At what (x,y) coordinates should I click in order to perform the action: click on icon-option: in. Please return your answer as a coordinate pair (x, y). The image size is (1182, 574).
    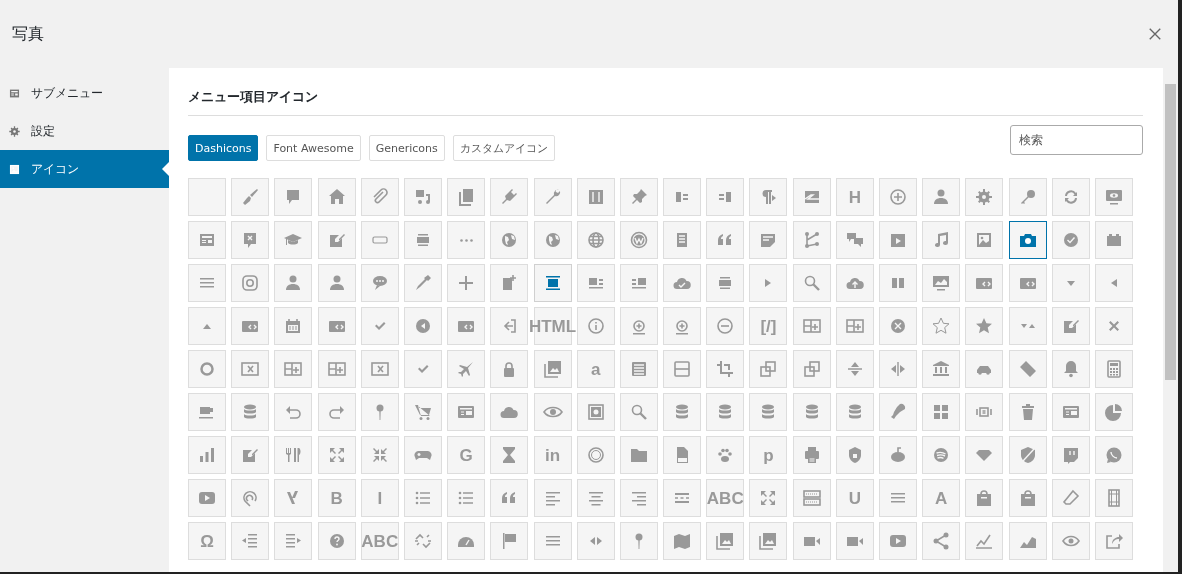
    Looking at the image, I should click on (552, 455).